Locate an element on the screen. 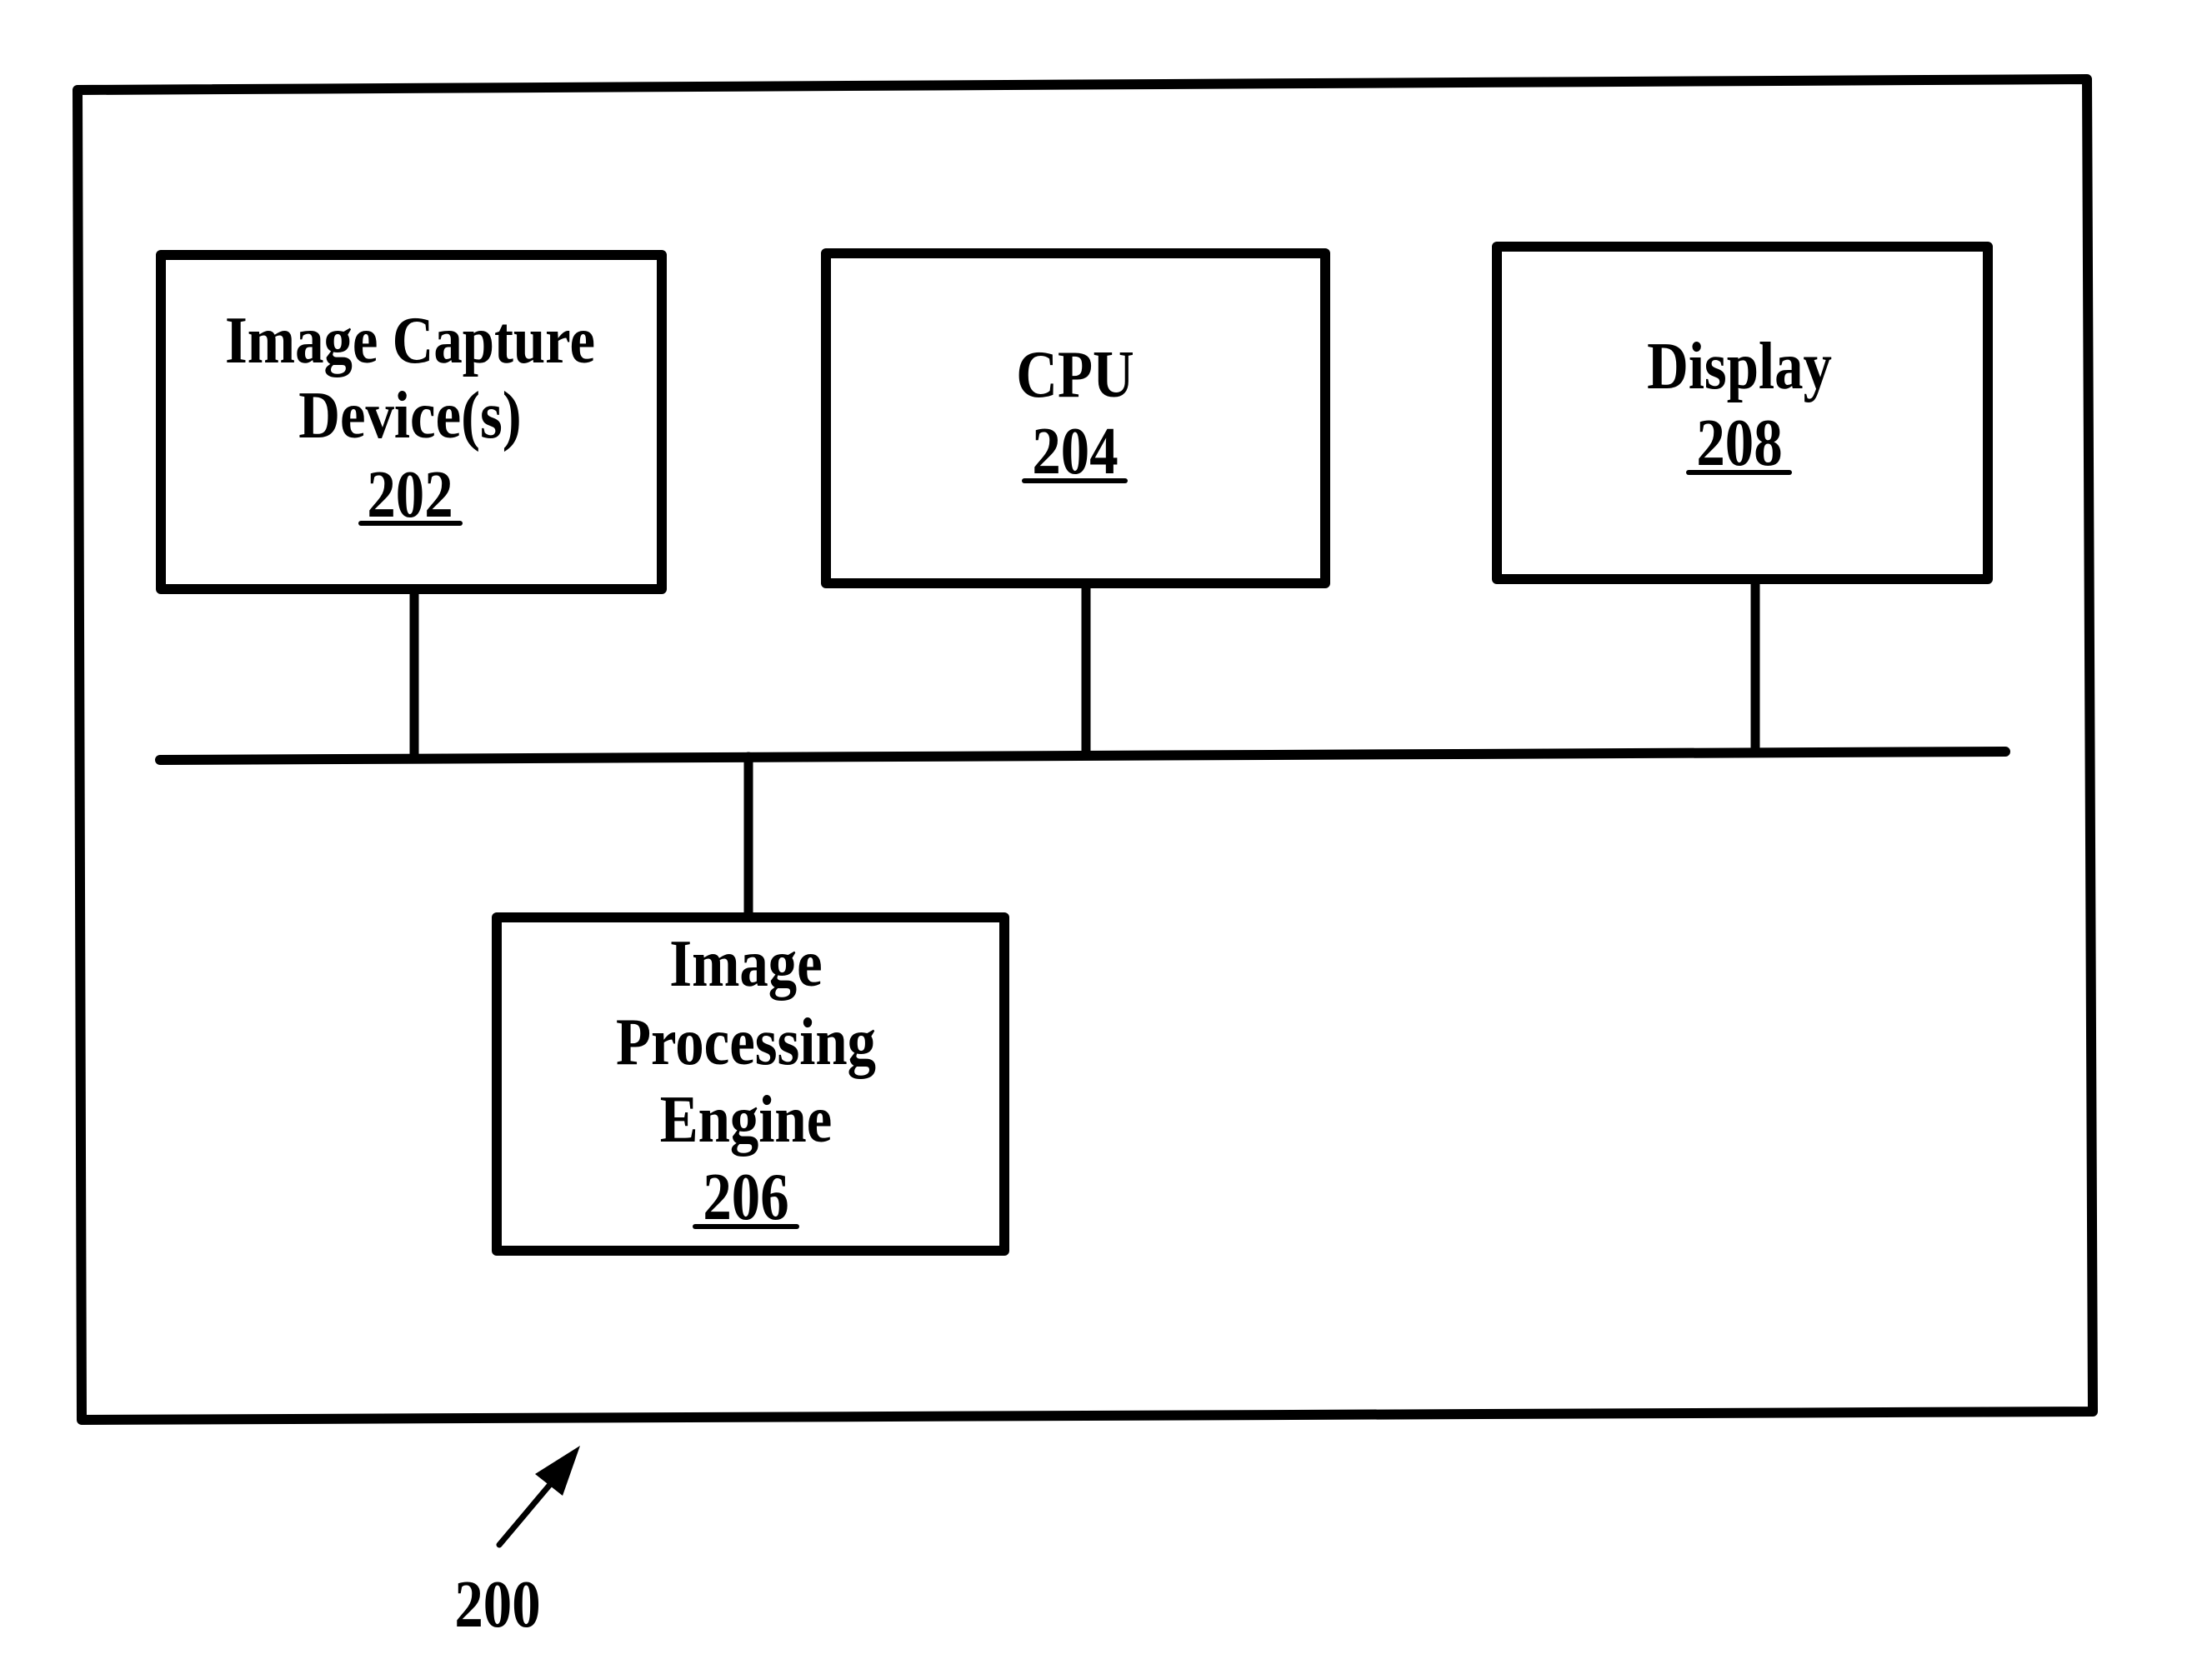 This screenshot has width=2212, height=1669. reference-arrow-head-icon is located at coordinates (557, 1471).